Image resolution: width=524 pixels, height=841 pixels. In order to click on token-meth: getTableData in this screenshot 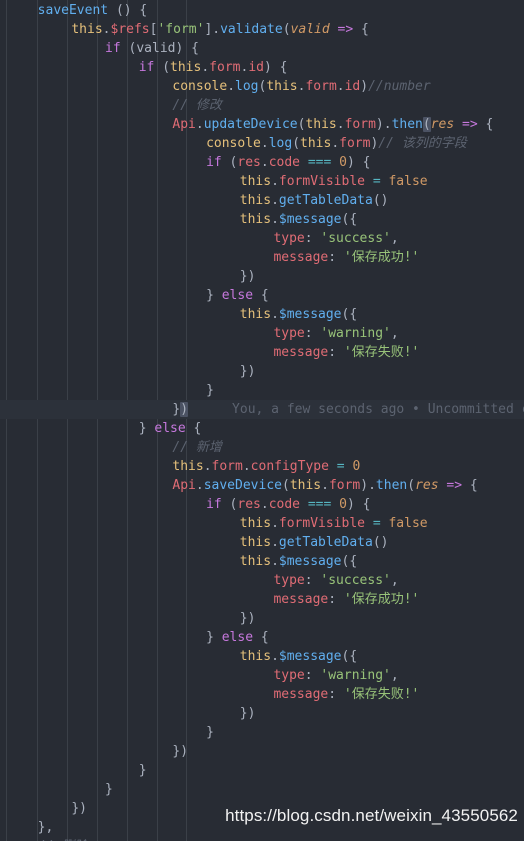, I will do `click(325, 200)`.